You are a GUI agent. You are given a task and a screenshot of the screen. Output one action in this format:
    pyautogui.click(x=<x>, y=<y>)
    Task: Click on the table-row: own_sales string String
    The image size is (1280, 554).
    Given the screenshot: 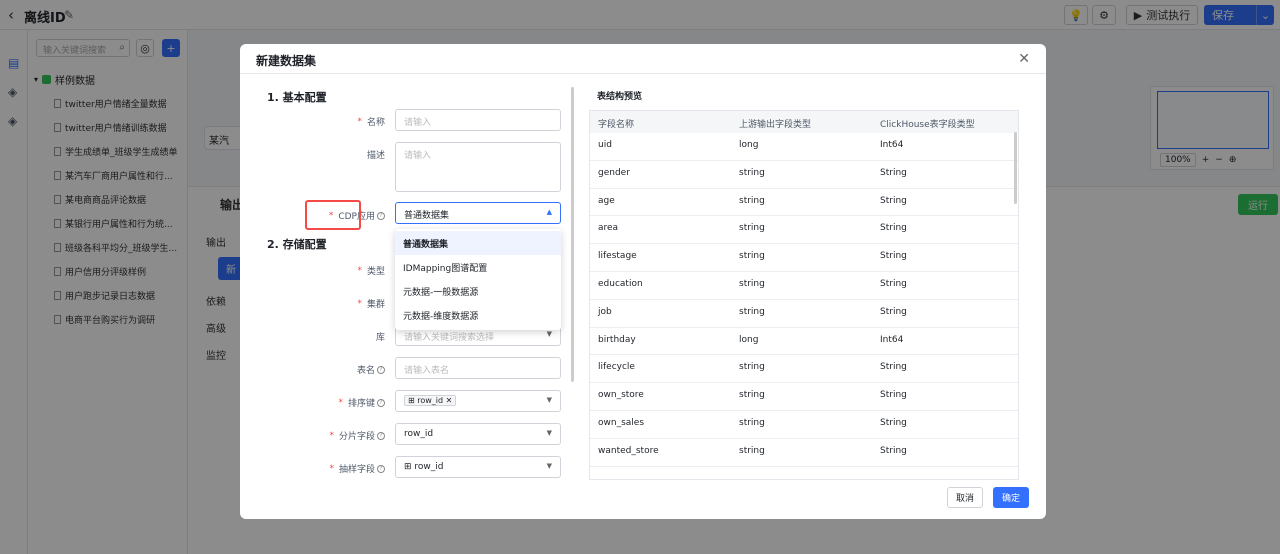 What is the action you would take?
    pyautogui.click(x=804, y=425)
    